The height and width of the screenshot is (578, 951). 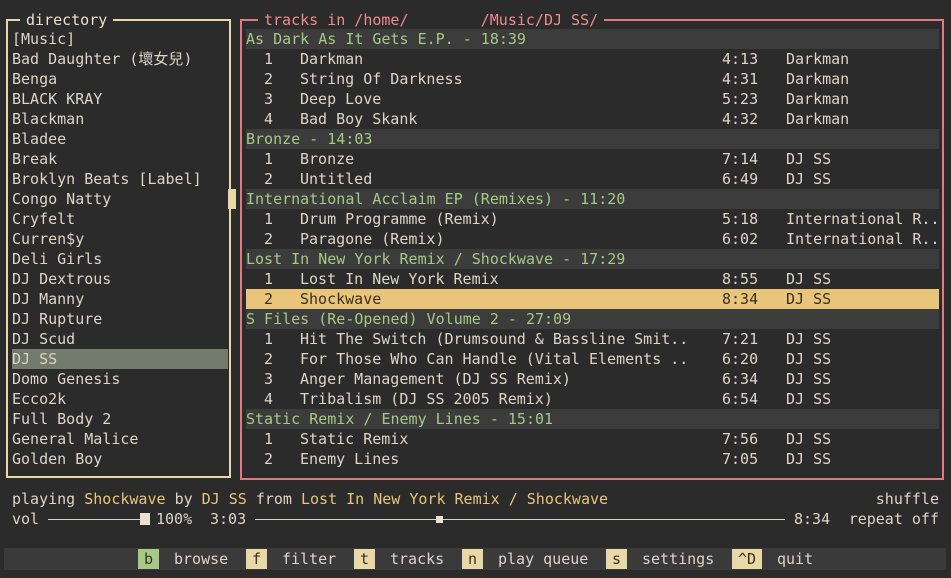 What do you see at coordinates (120, 119) in the screenshot?
I see `directory-item: Blackman` at bounding box center [120, 119].